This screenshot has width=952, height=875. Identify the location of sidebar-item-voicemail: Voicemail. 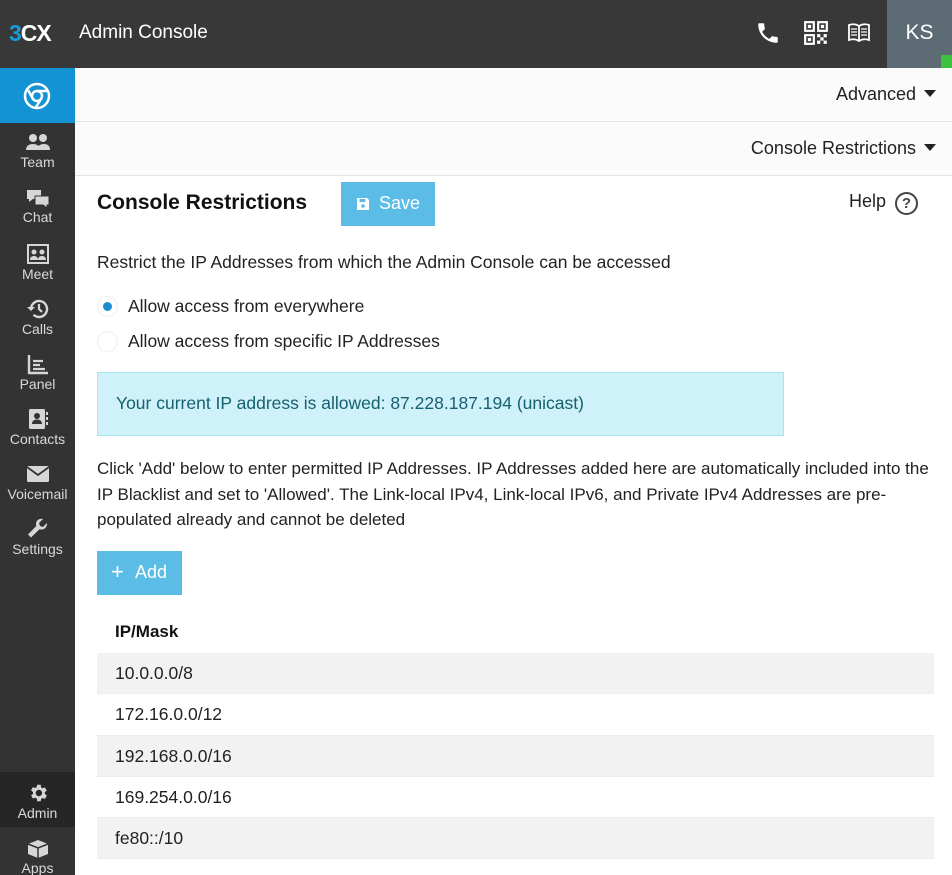
(37, 480).